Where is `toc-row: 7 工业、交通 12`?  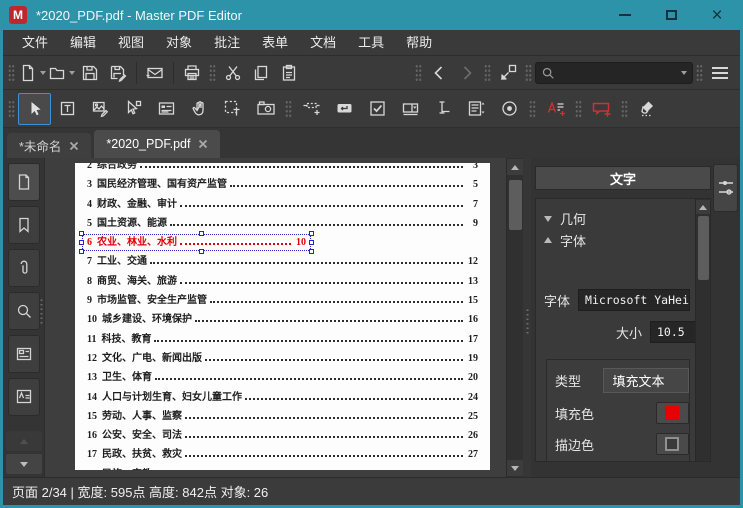
toc-row: 7 工业、交通 12 is located at coordinates (282, 261).